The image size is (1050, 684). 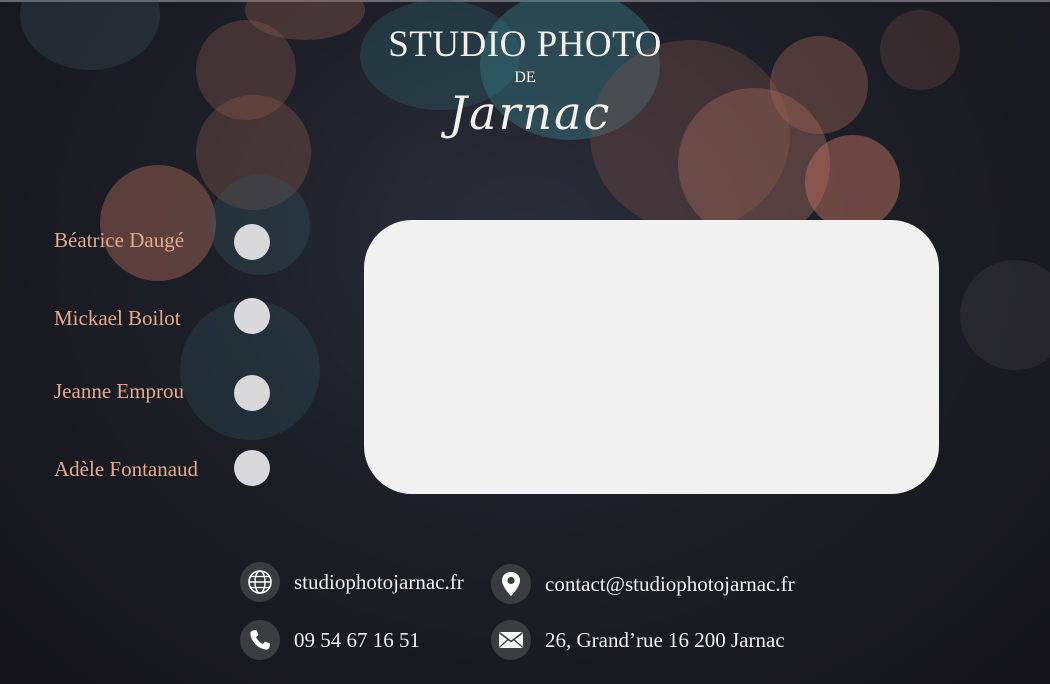 What do you see at coordinates (126, 469) in the screenshot?
I see `staff-name-3: Adèle Fontanaud` at bounding box center [126, 469].